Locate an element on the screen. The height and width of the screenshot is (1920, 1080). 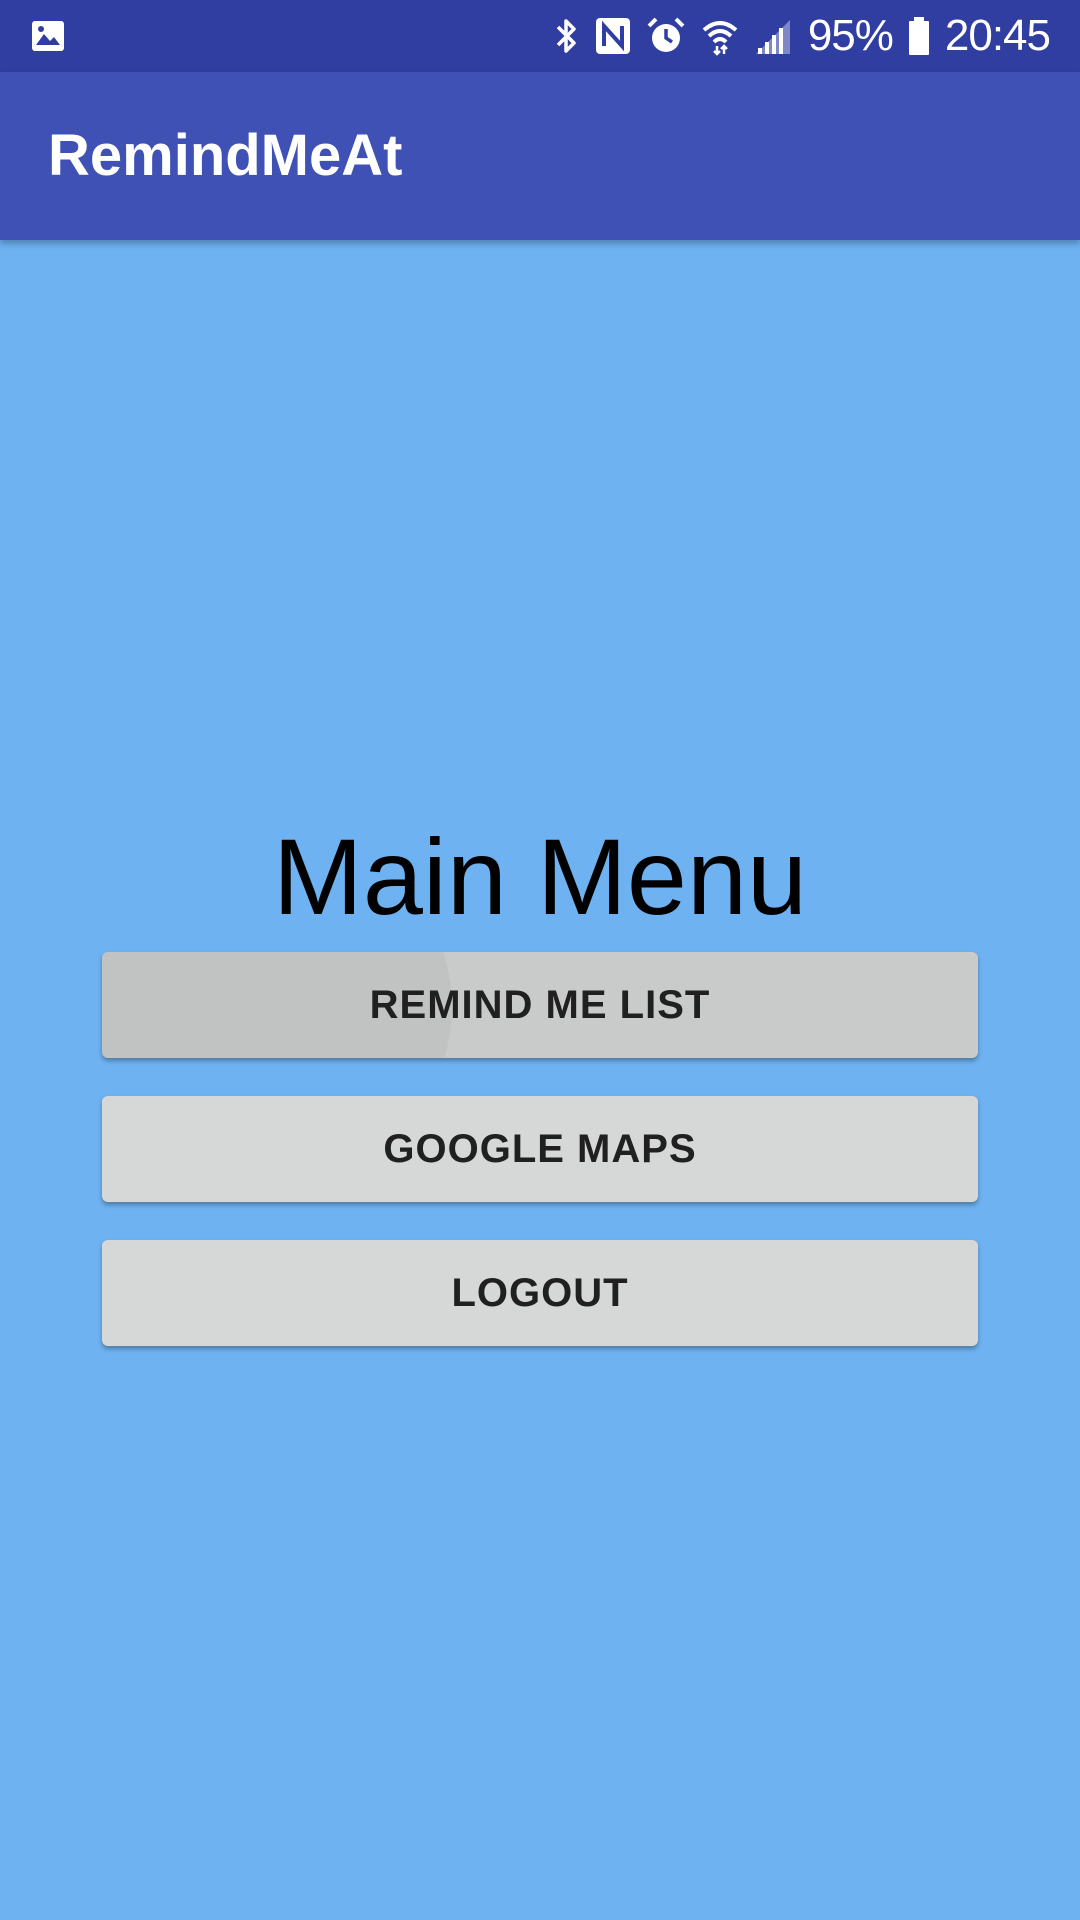
status-icons: 95% 20:45 is located at coordinates (802, 36).